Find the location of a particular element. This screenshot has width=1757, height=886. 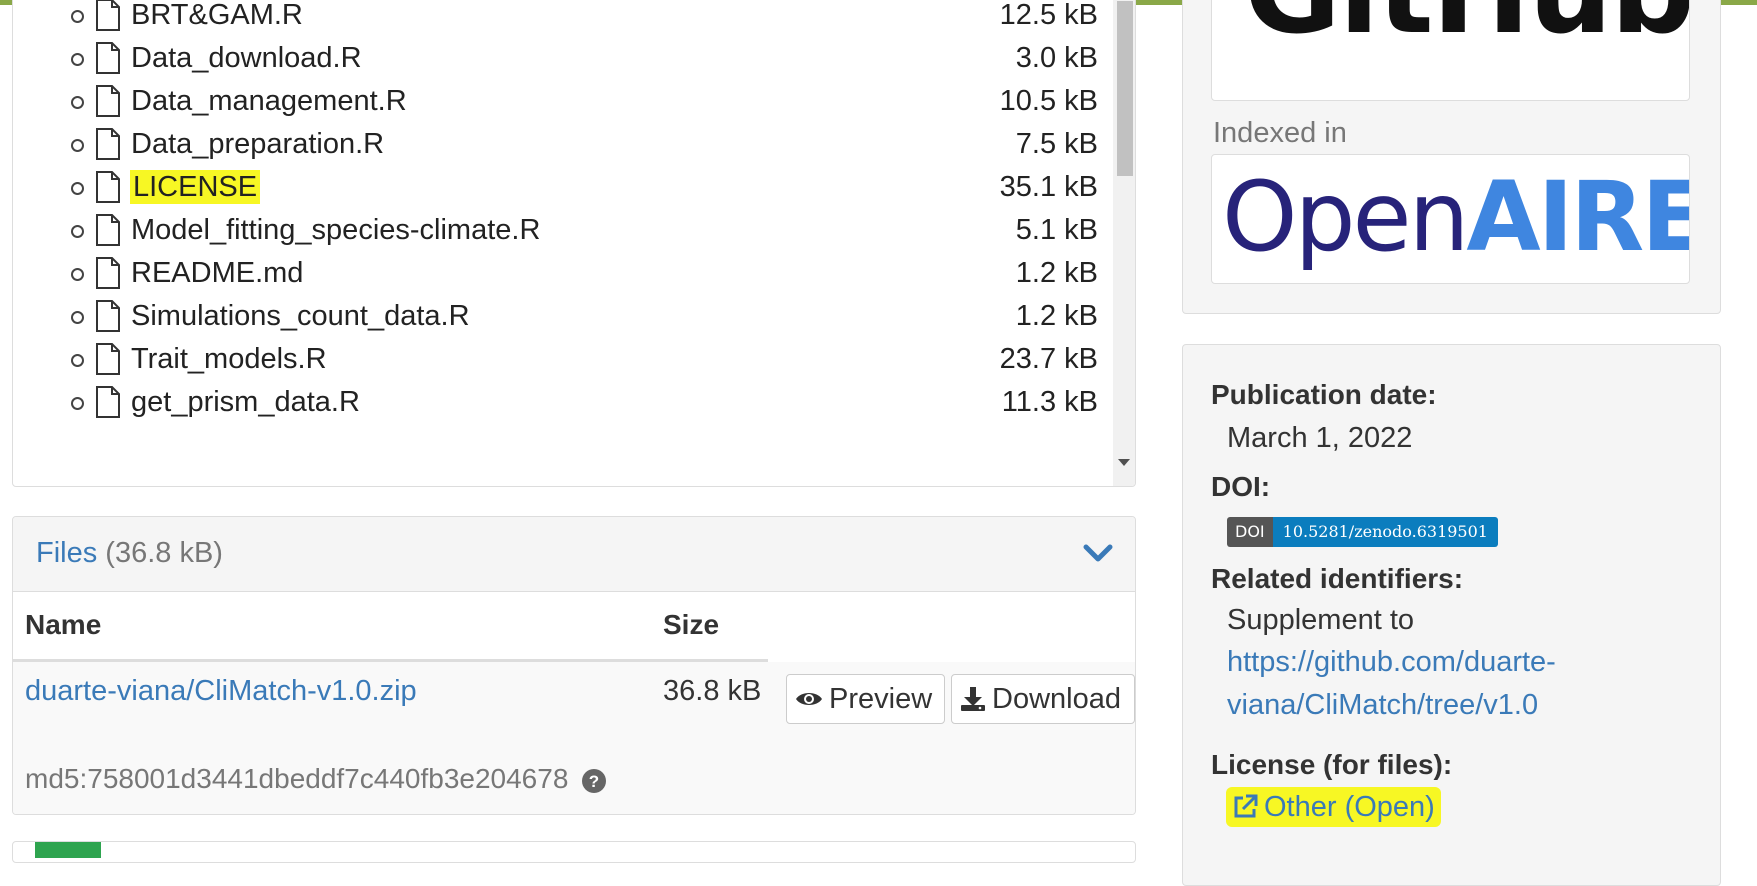

panel-accent-corner is located at coordinates (68, 850).